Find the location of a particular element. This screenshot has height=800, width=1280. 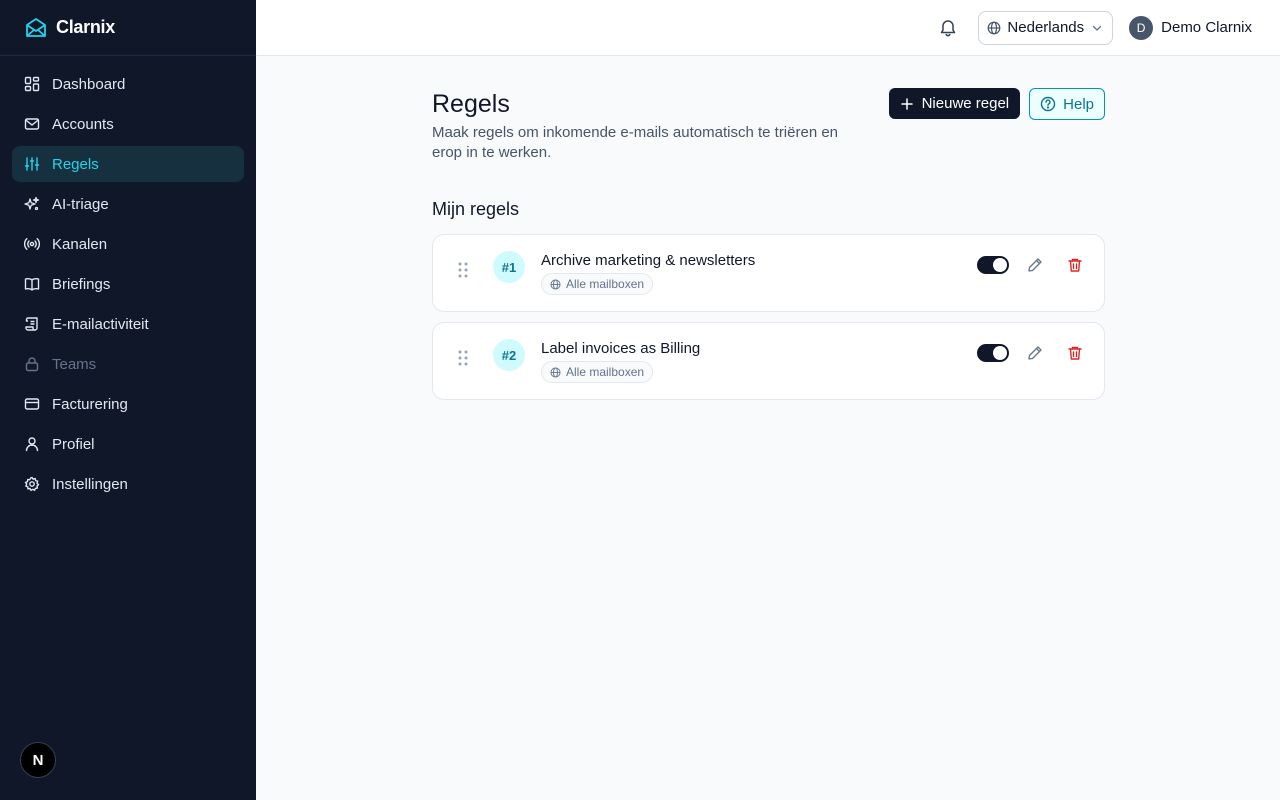

sidebar-item-label: Profiel is located at coordinates (73, 444).